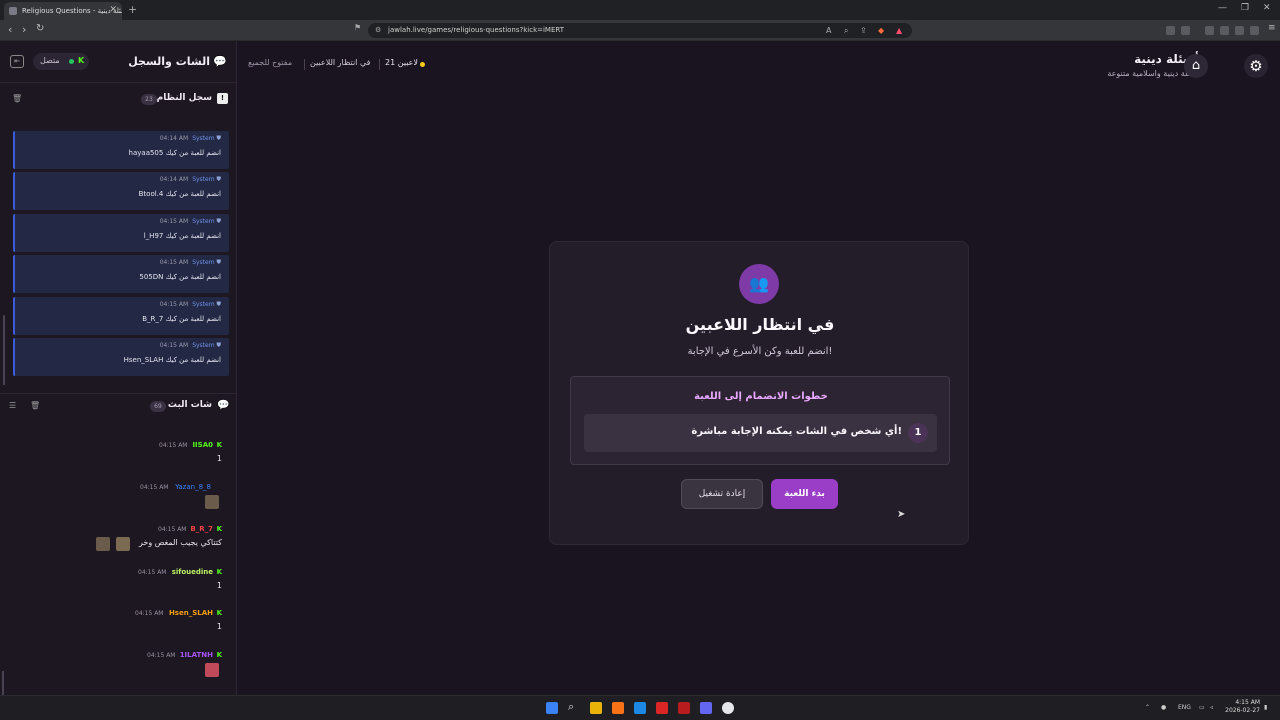 Image resolution: width=1280 pixels, height=720 pixels. Describe the element at coordinates (340, 62) in the screenshot. I see `game-state-label: في انتظار اللاعبين` at that location.